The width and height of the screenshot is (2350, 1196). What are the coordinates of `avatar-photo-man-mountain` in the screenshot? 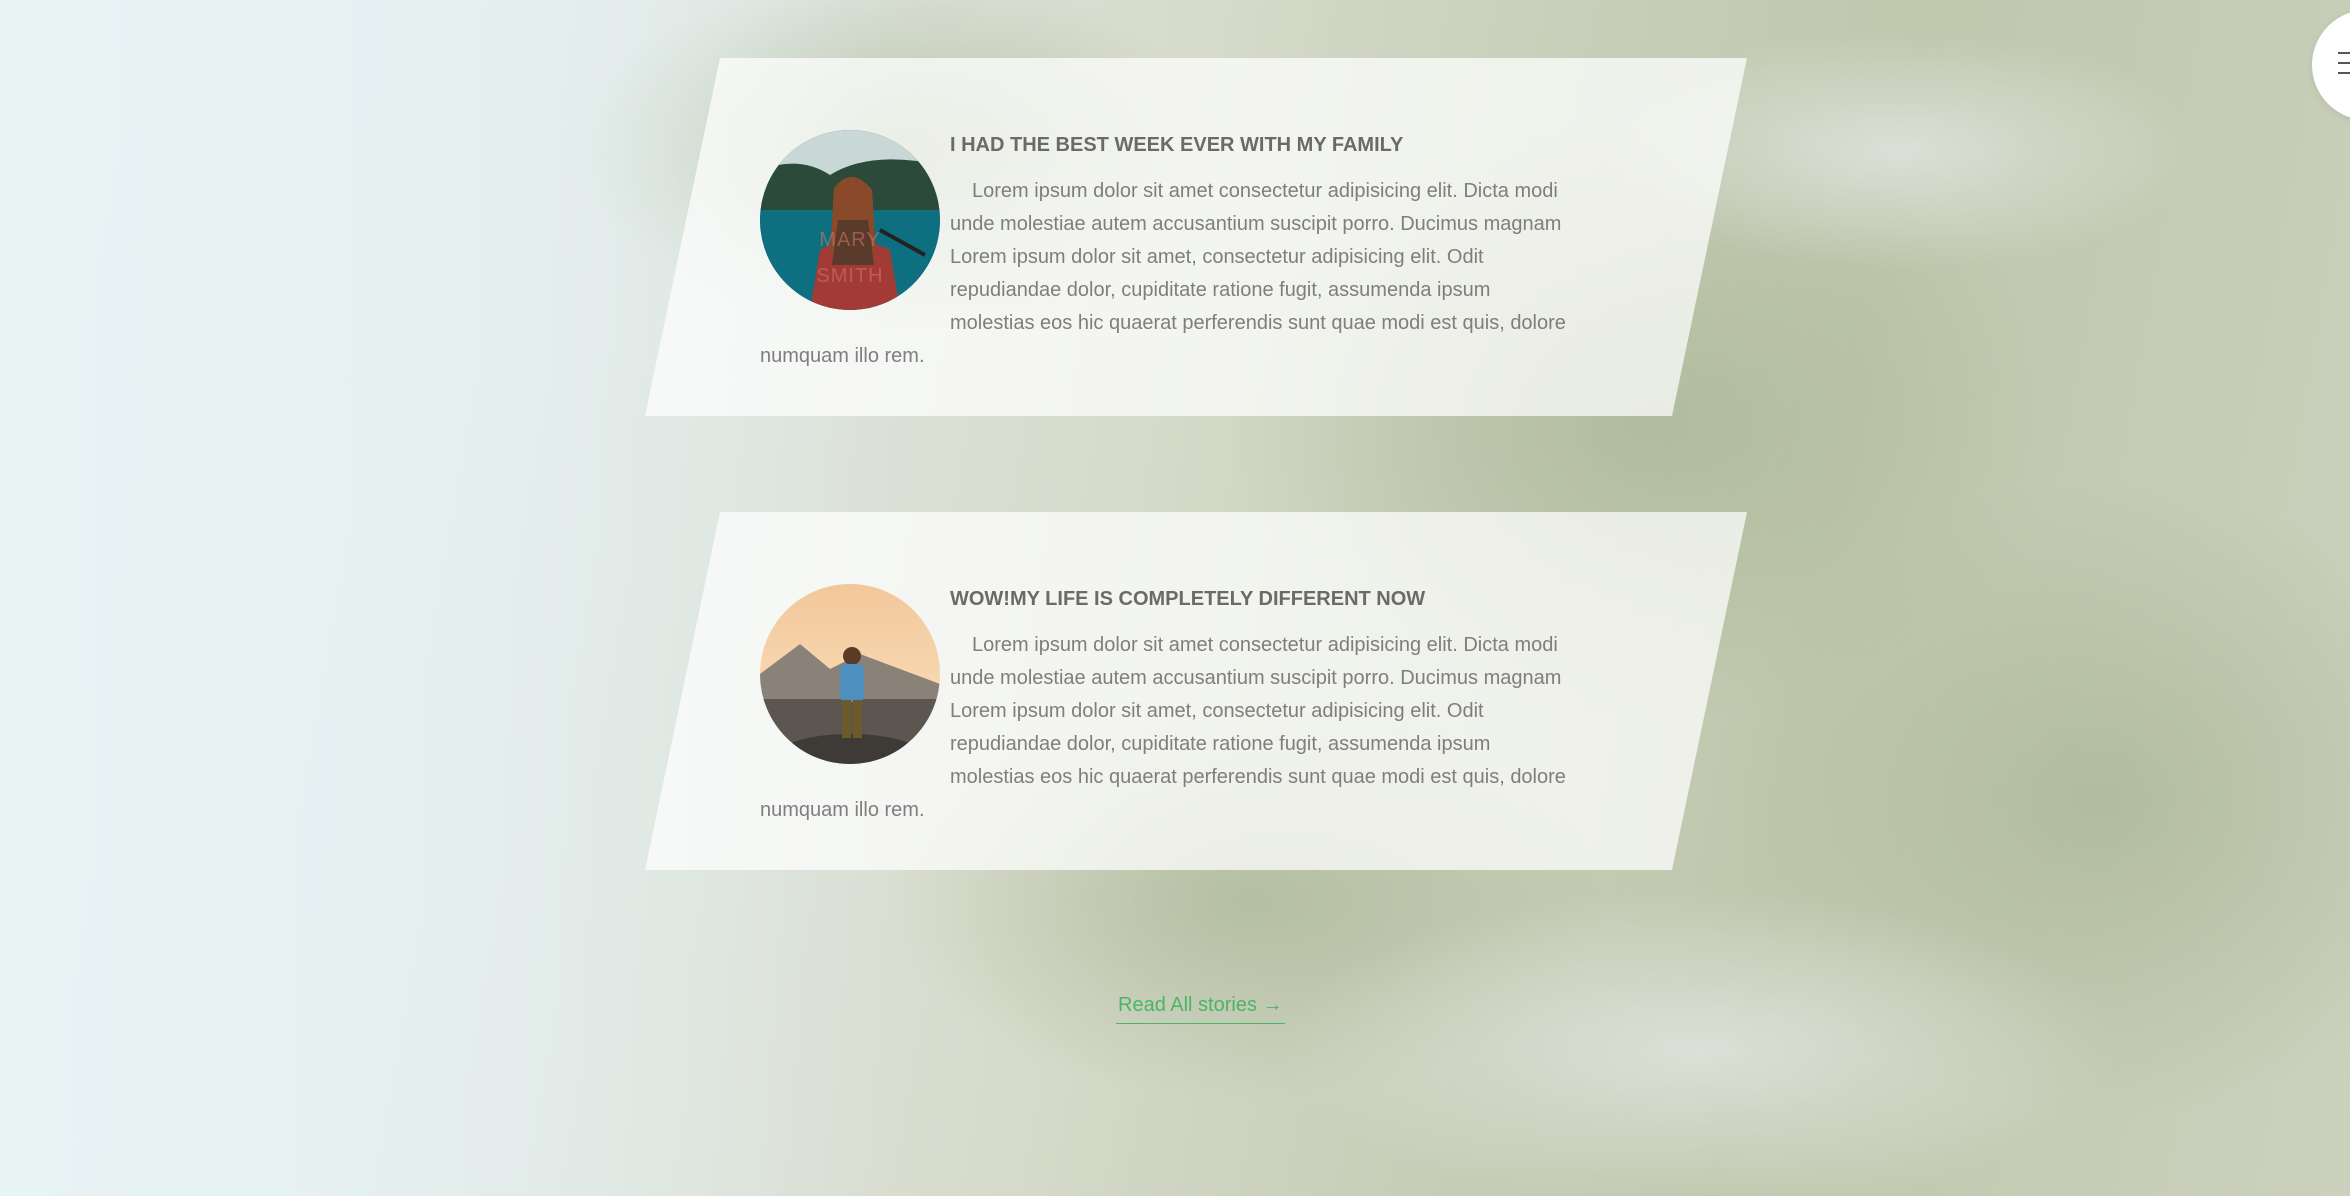 It's located at (850, 674).